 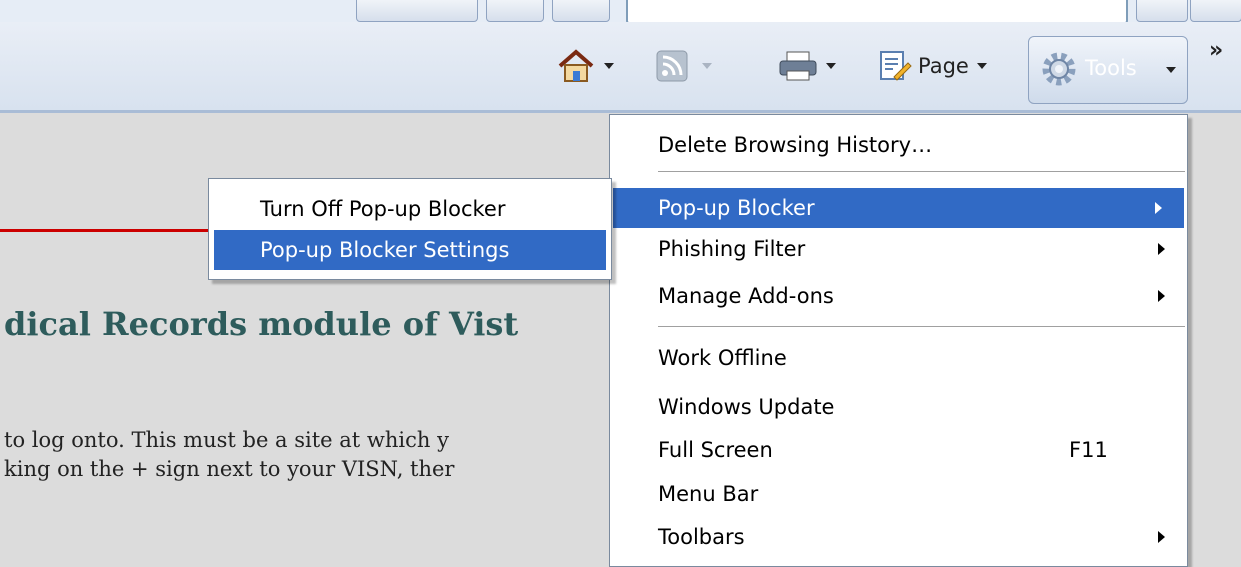 I want to click on stop-button, so click(x=581, y=11).